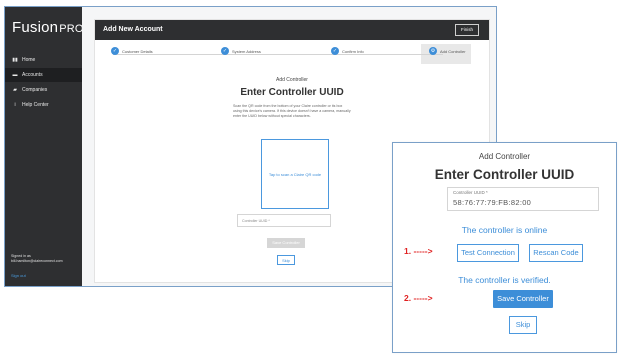  I want to click on sidebar-item-label: Companies, so click(35, 90).